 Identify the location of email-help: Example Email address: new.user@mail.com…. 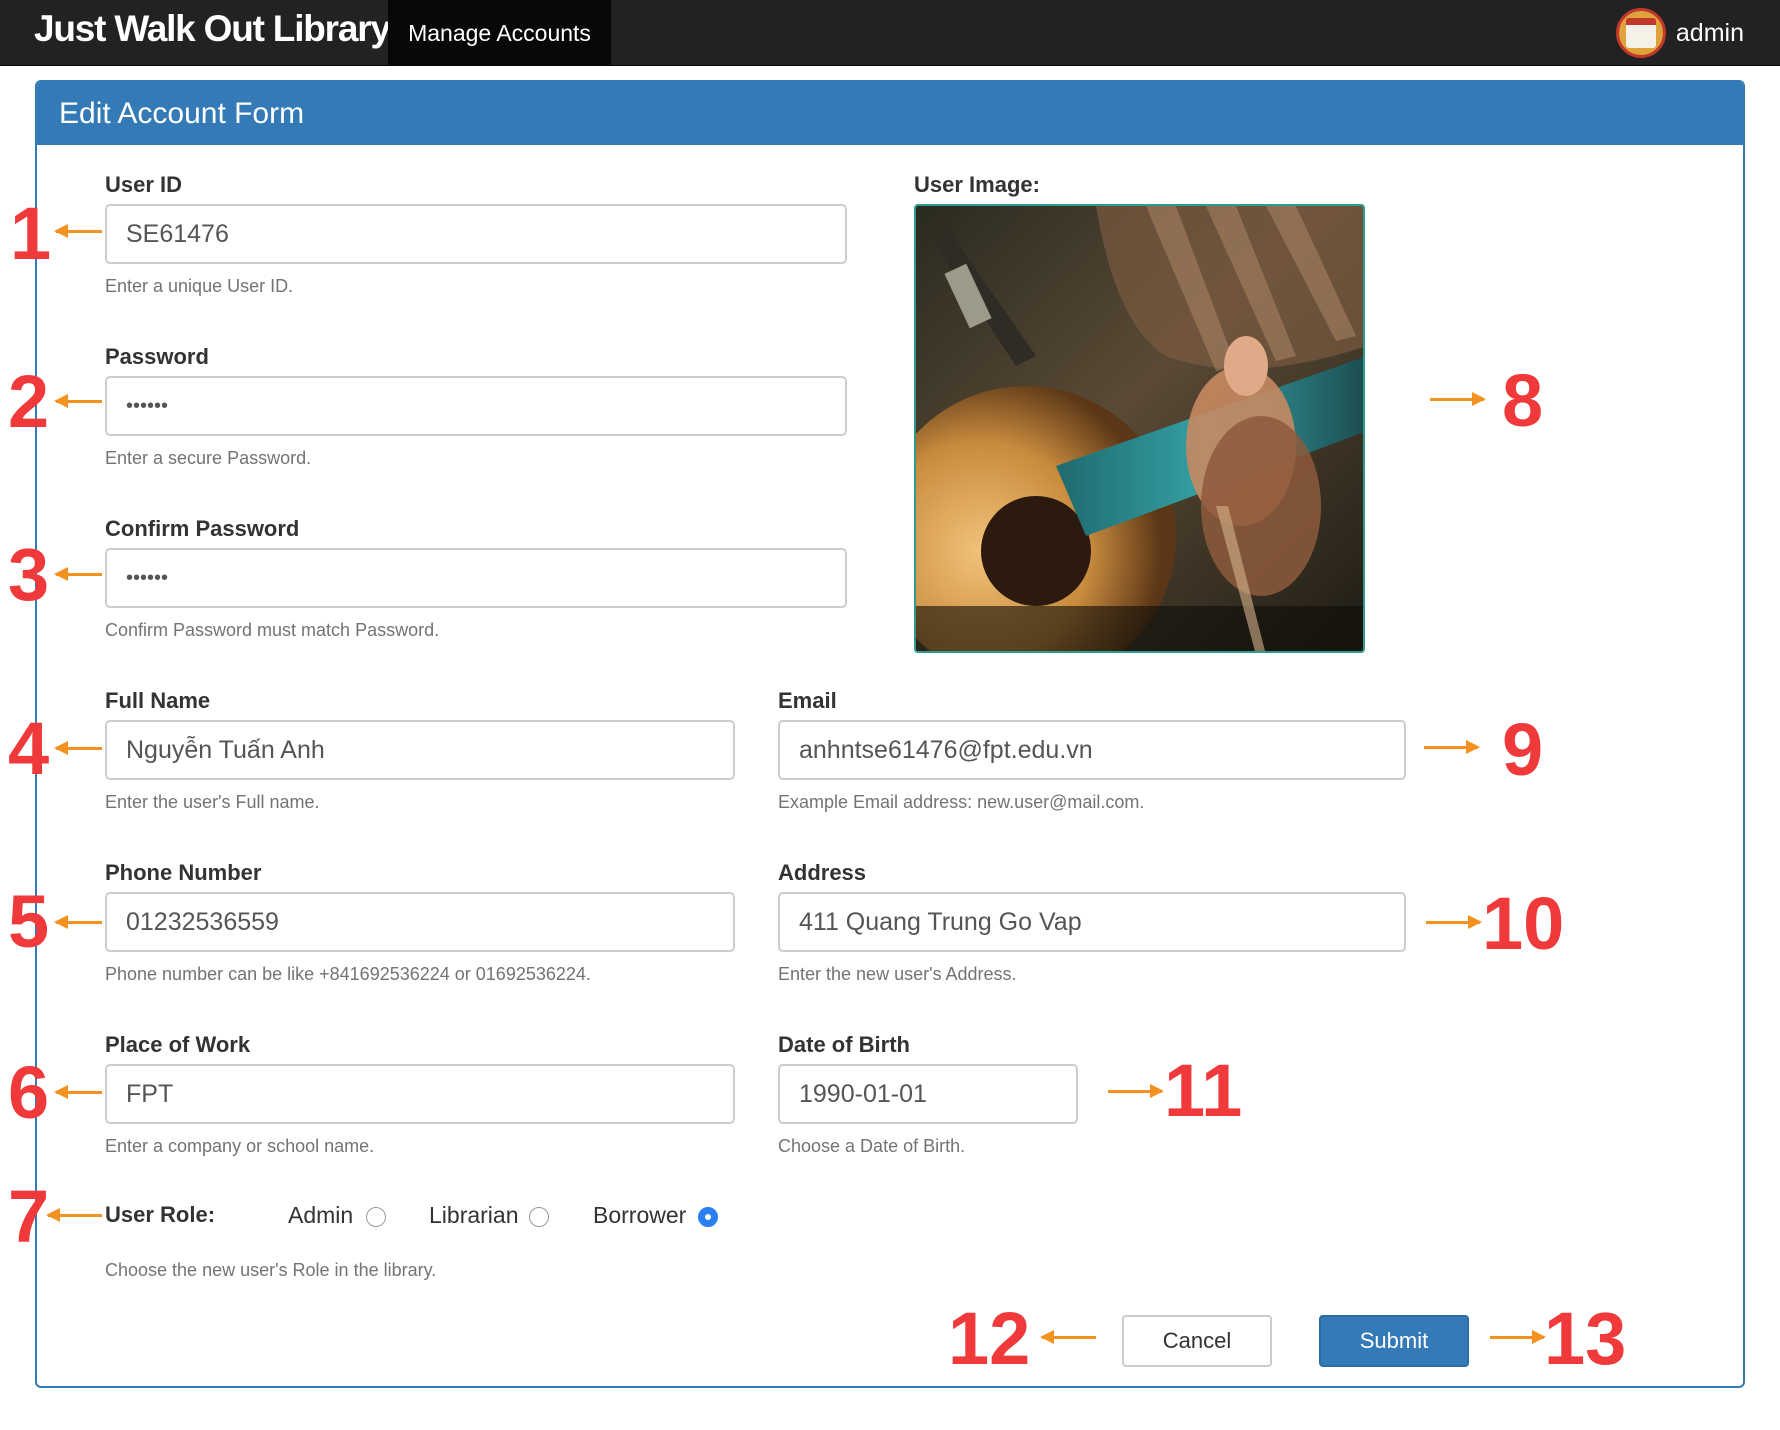
(961, 802).